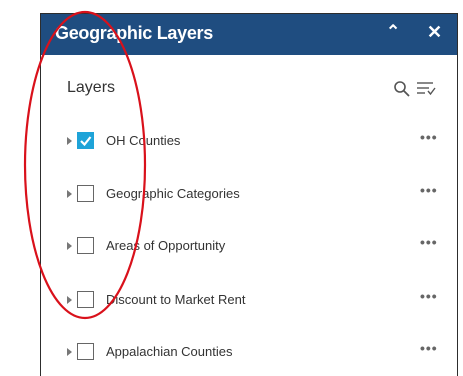 The image size is (463, 376). Describe the element at coordinates (249, 247) in the screenshot. I see `layer-row: Areas of Opportunity •••` at that location.